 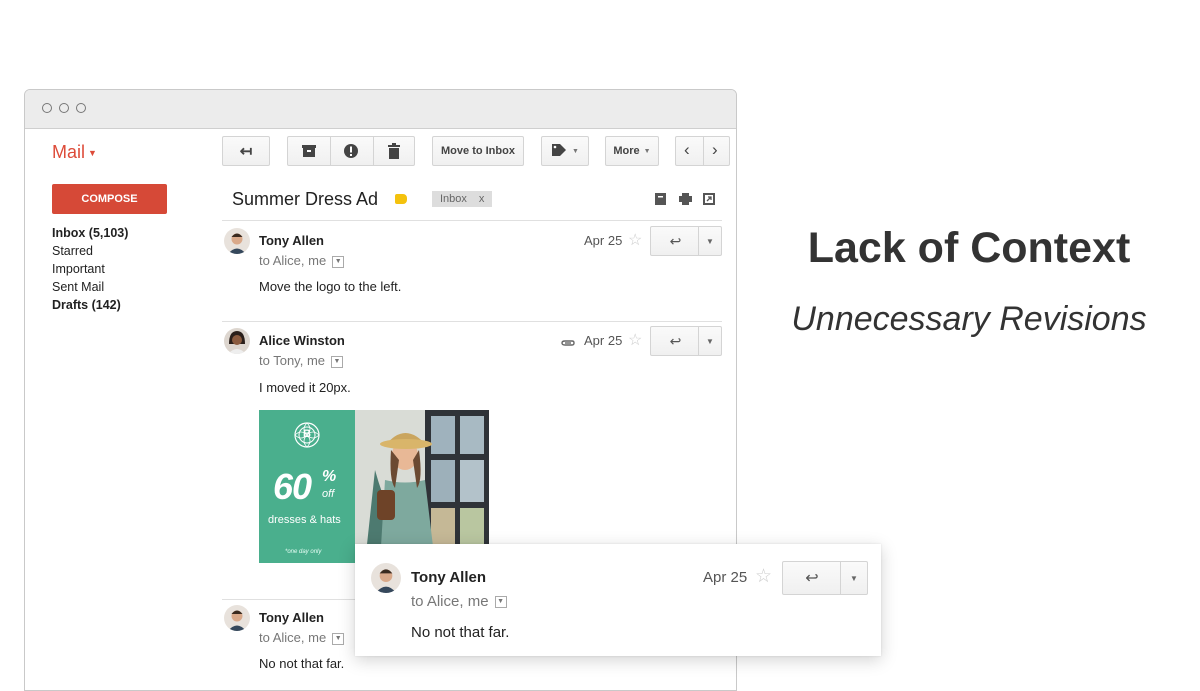 I want to click on ad-model-photo, so click(x=422, y=486).